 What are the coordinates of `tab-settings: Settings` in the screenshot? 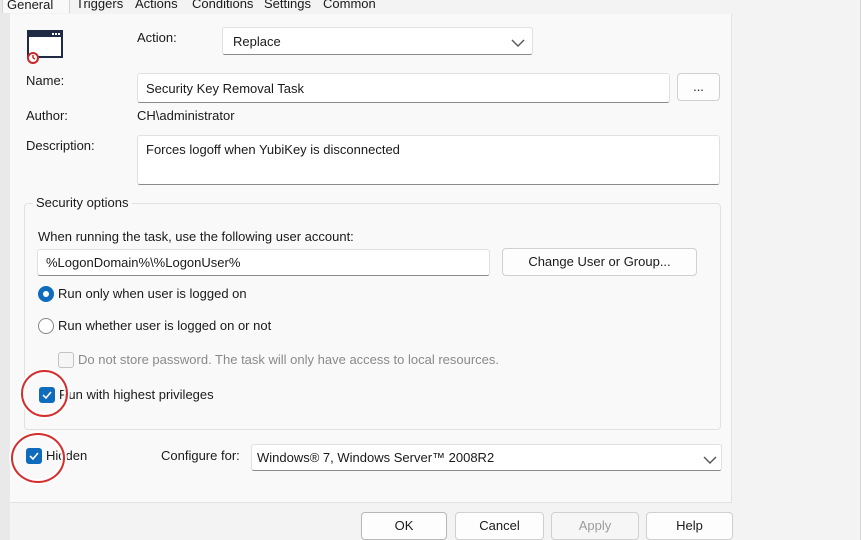 It's located at (288, 6).